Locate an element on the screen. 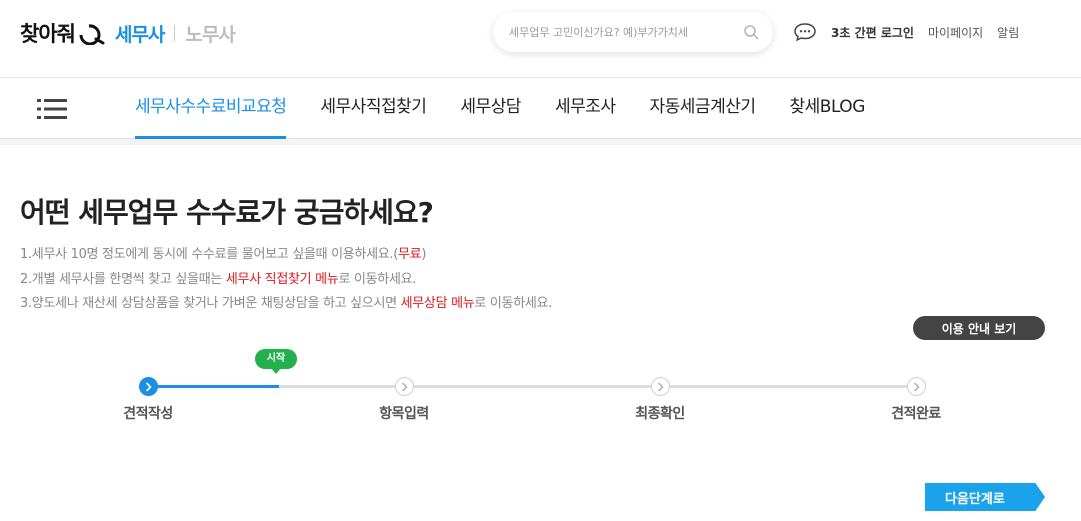  search-box is located at coordinates (633, 32).